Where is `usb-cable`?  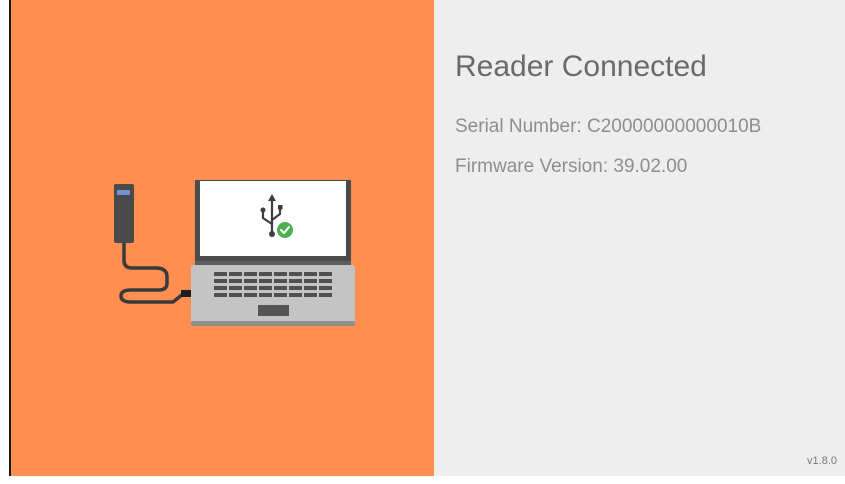 usb-cable is located at coordinates (152, 271).